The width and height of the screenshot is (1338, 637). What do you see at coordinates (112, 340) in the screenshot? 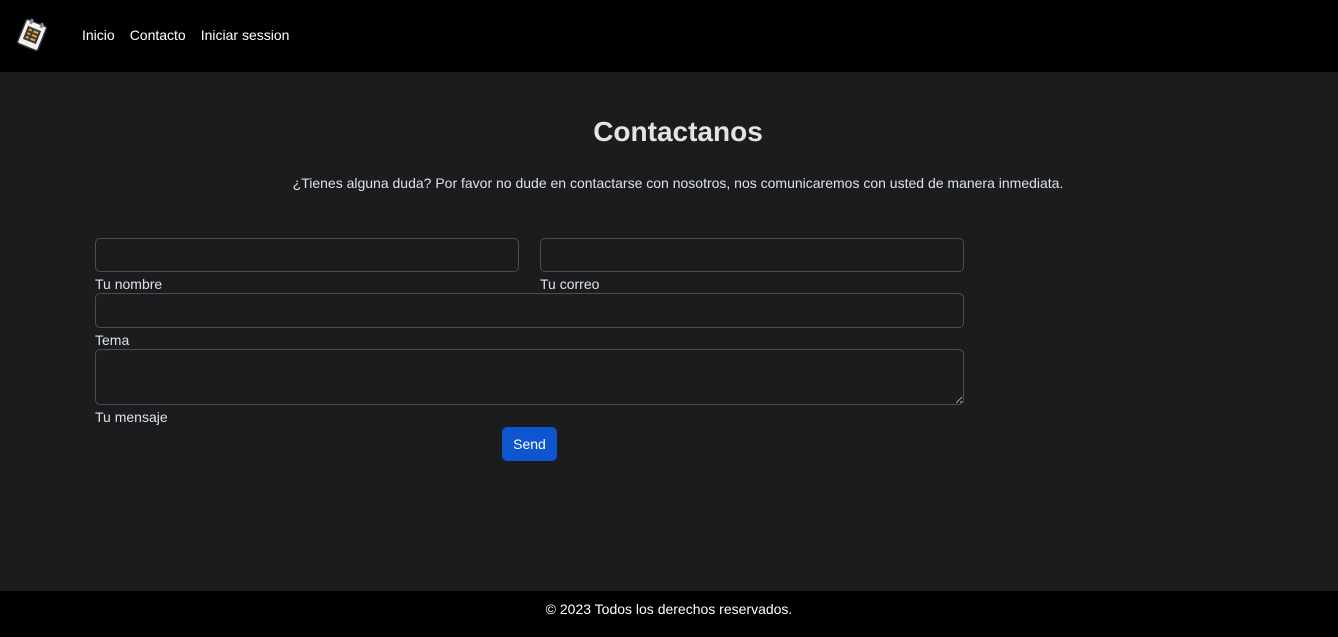
I see `subject-label: Tema` at bounding box center [112, 340].